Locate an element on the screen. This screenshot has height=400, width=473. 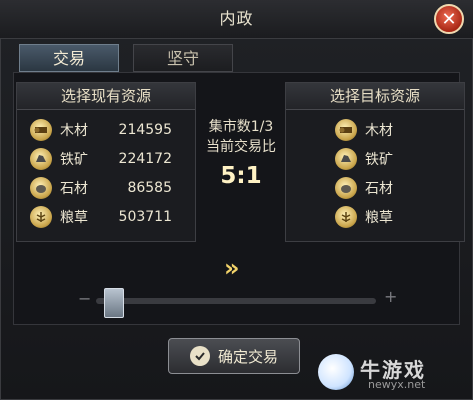
confirm-trade-button: 确定交易 is located at coordinates (234, 356).